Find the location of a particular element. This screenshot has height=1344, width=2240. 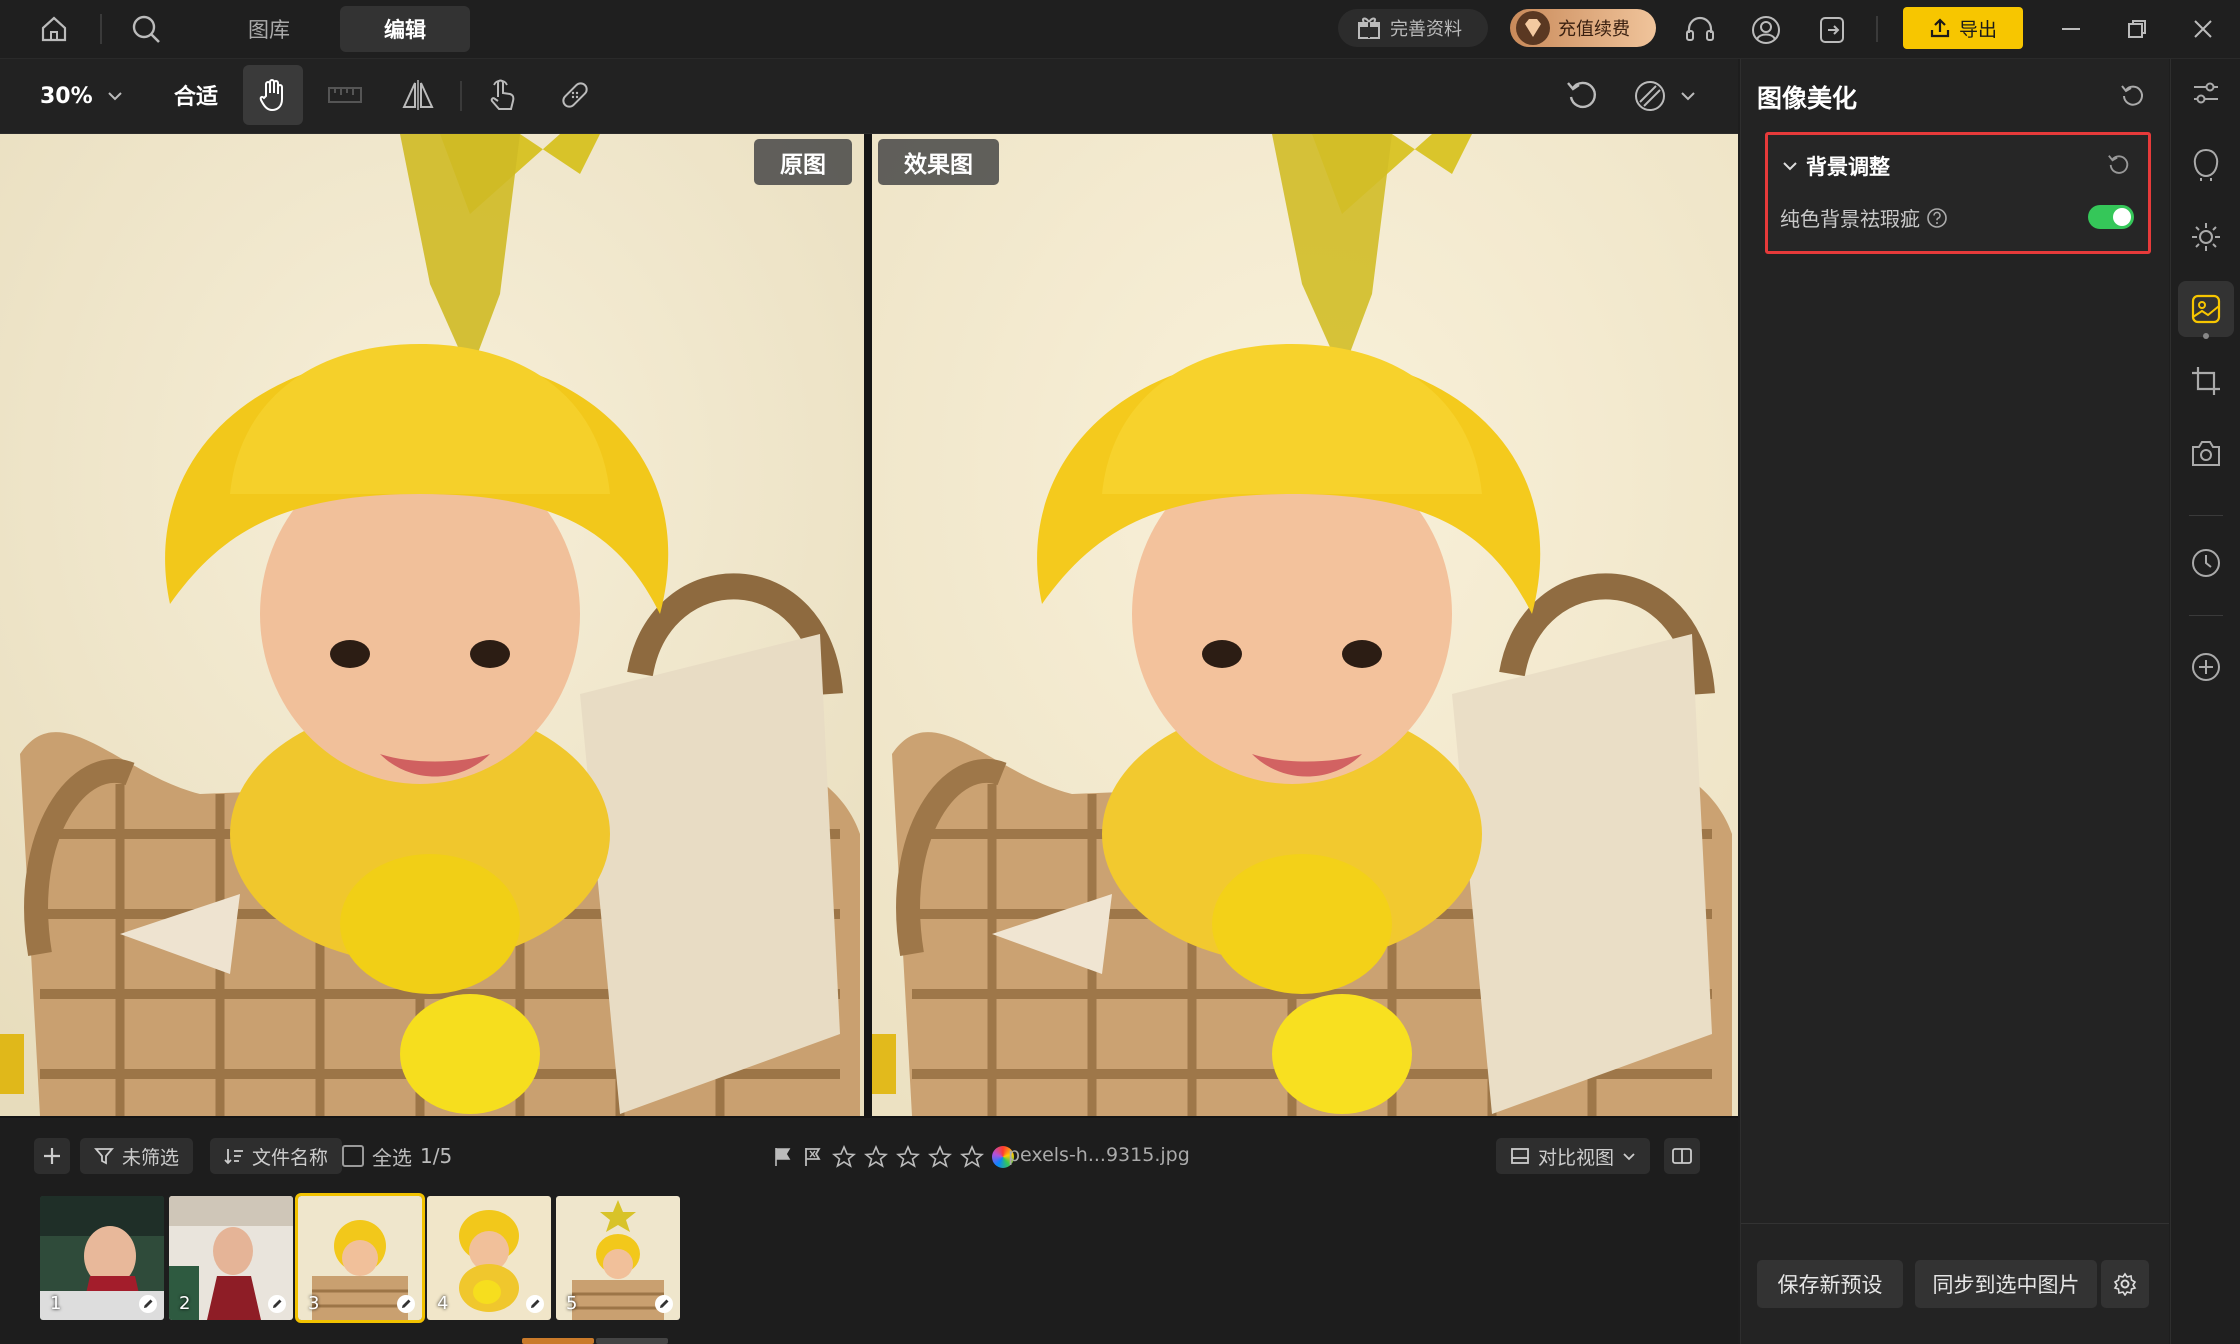

home-icon is located at coordinates (54, 29).